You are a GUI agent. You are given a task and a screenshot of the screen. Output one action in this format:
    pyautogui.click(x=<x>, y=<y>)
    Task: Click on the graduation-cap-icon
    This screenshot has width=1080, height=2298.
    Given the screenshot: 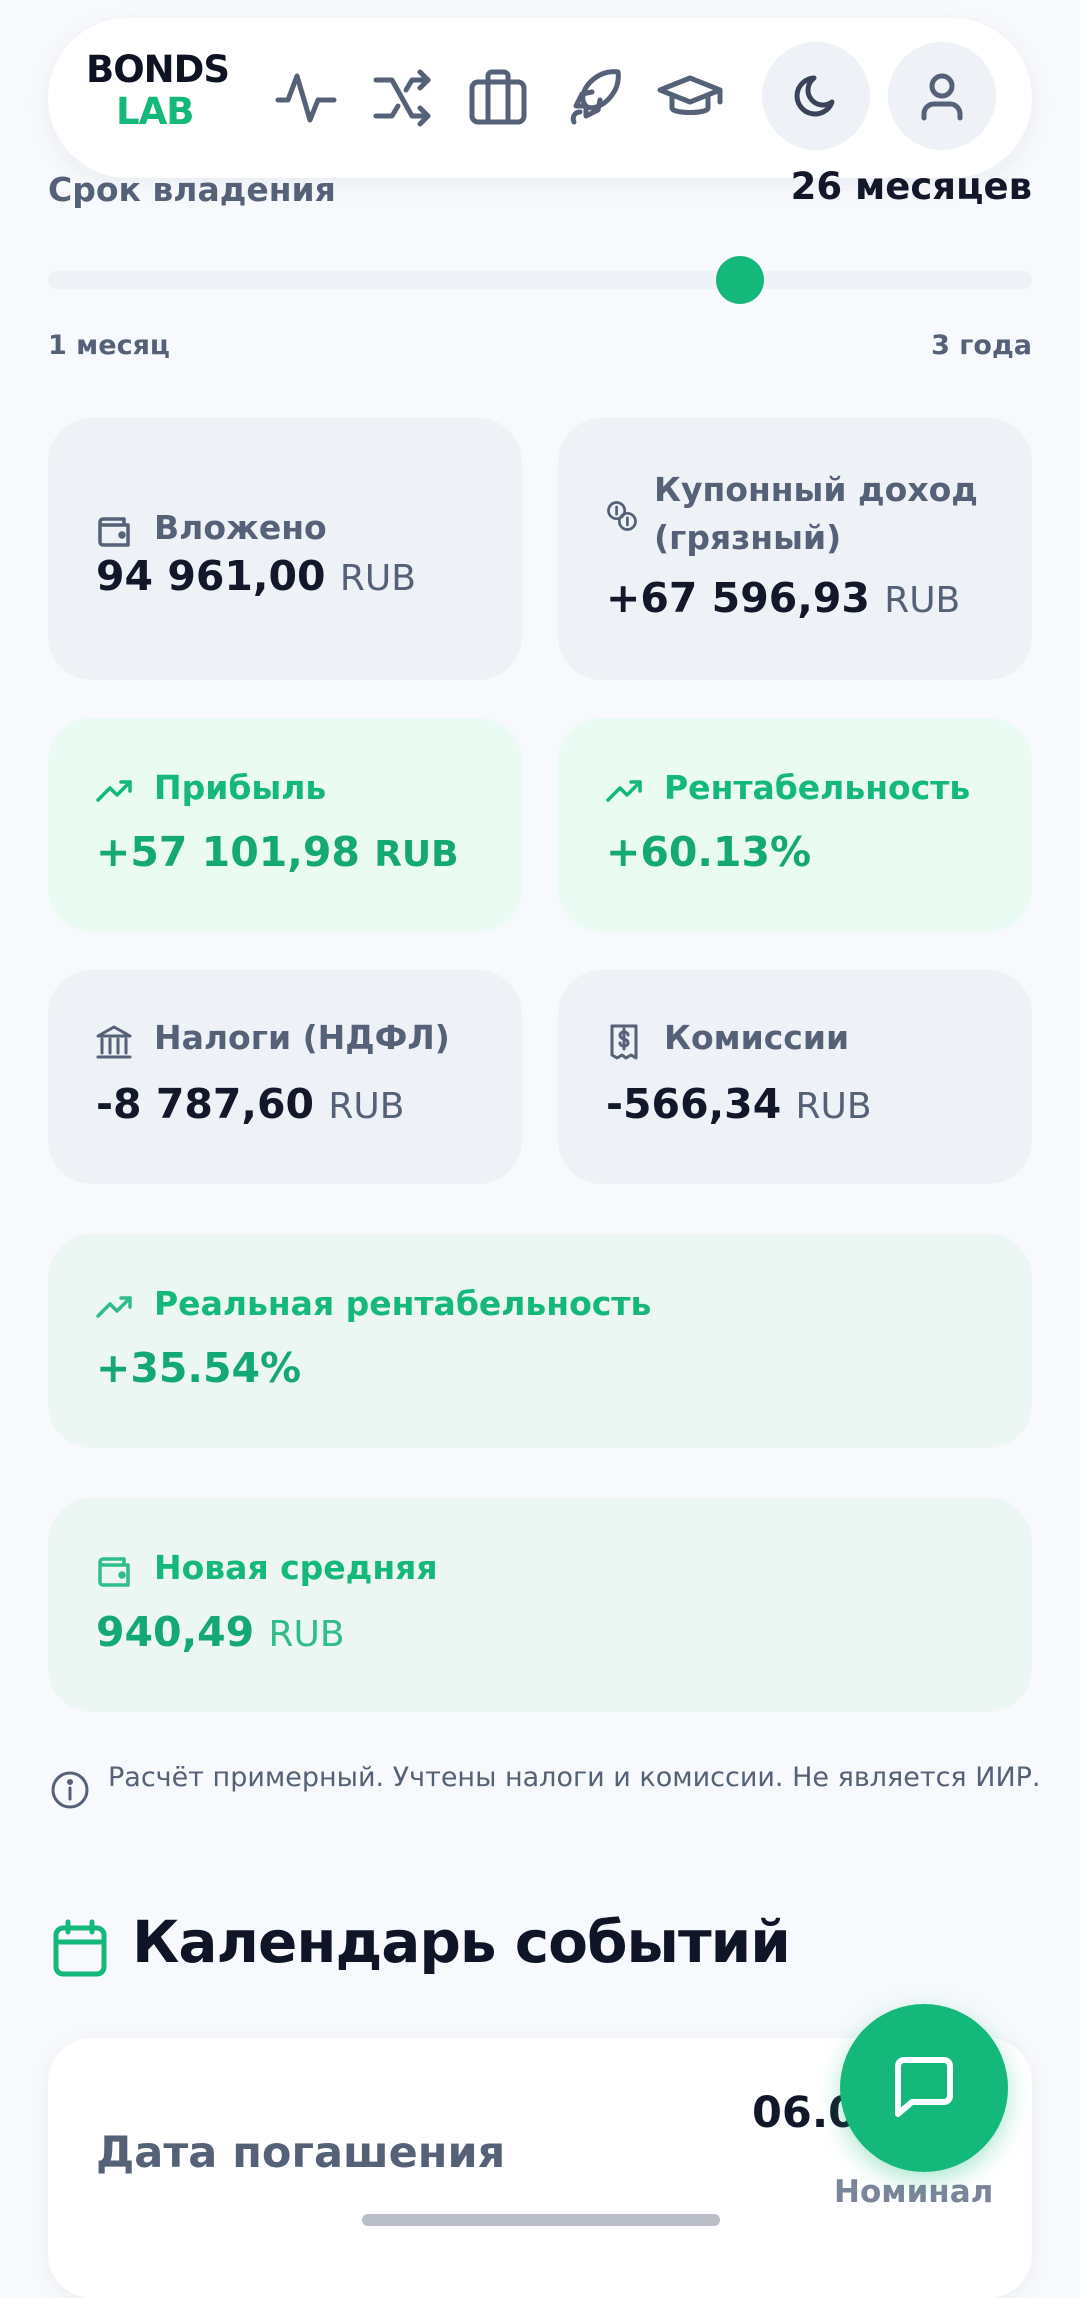 What is the action you would take?
    pyautogui.click(x=690, y=98)
    